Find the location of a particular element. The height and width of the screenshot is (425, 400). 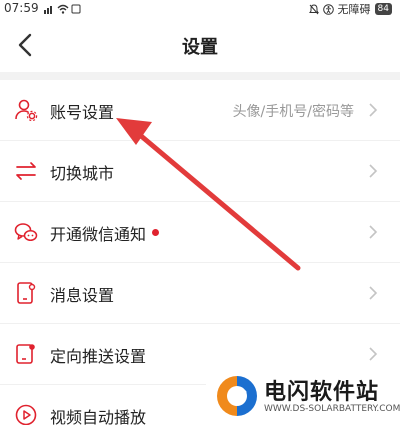

settings-item-messages: 消息设置 is located at coordinates (200, 293).